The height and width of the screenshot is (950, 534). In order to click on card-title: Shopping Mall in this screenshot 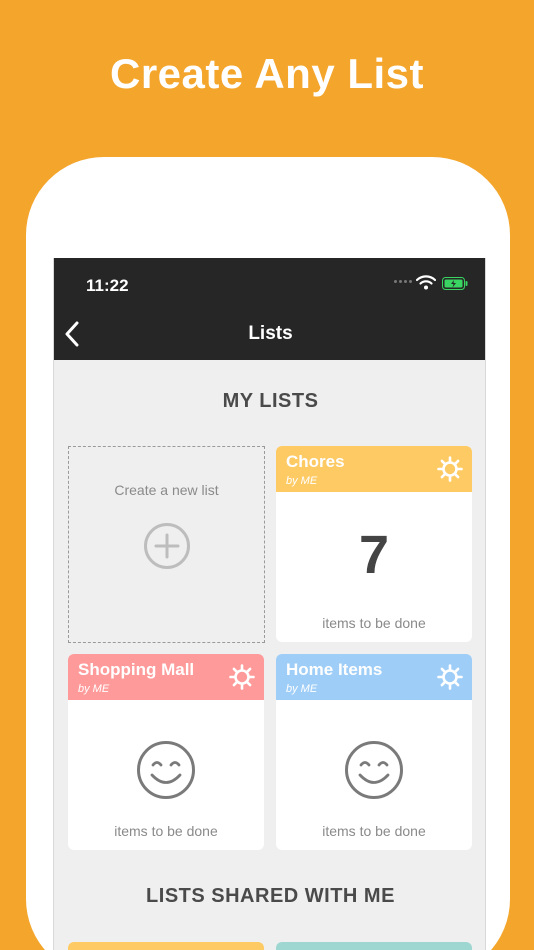, I will do `click(136, 669)`.